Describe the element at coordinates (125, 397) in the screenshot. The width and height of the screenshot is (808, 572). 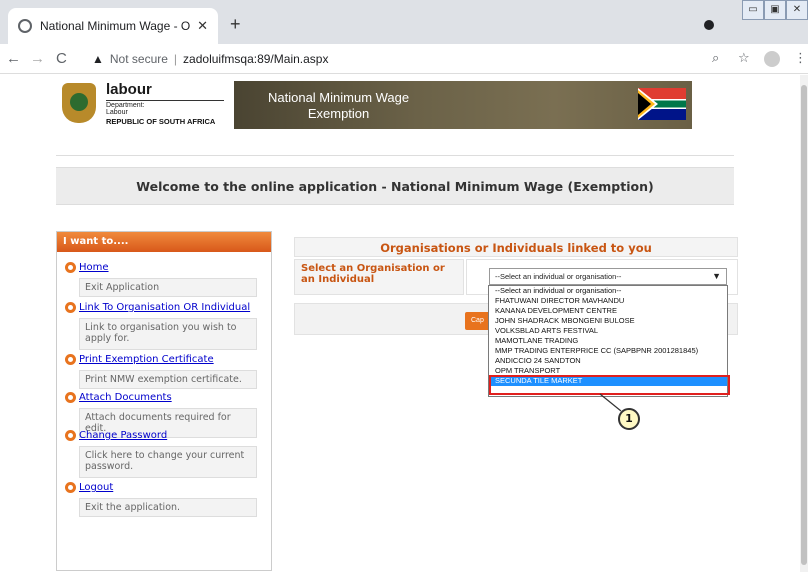
I see `attach-documents-link: Attach Documents` at that location.